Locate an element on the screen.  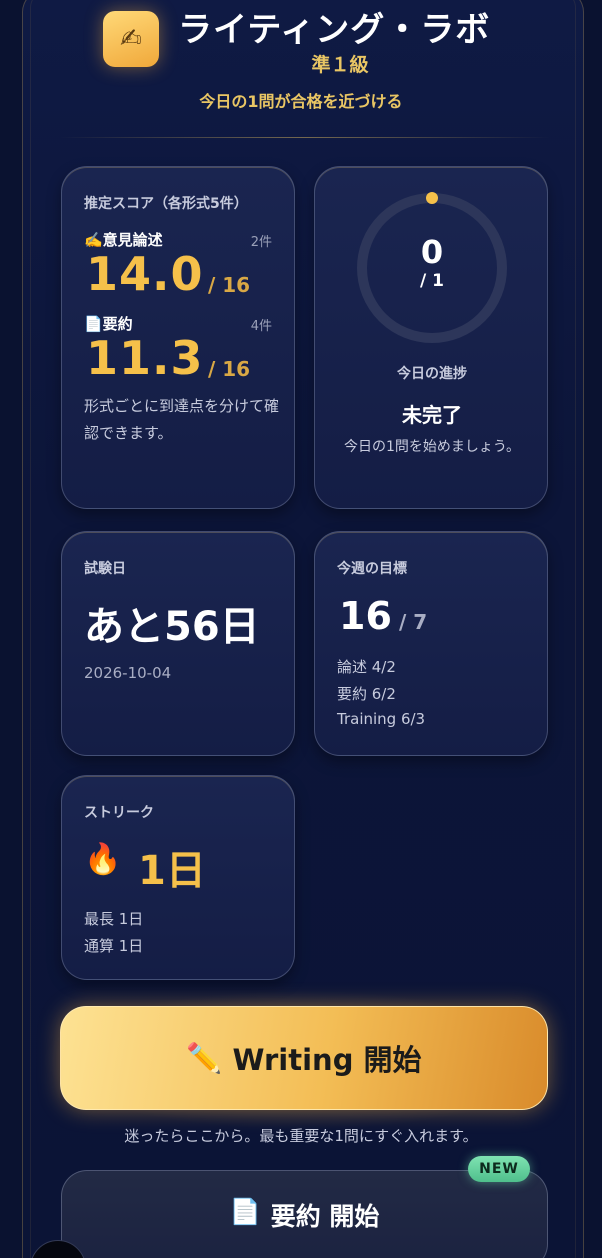
opinion-count: 2件 is located at coordinates (261, 242).